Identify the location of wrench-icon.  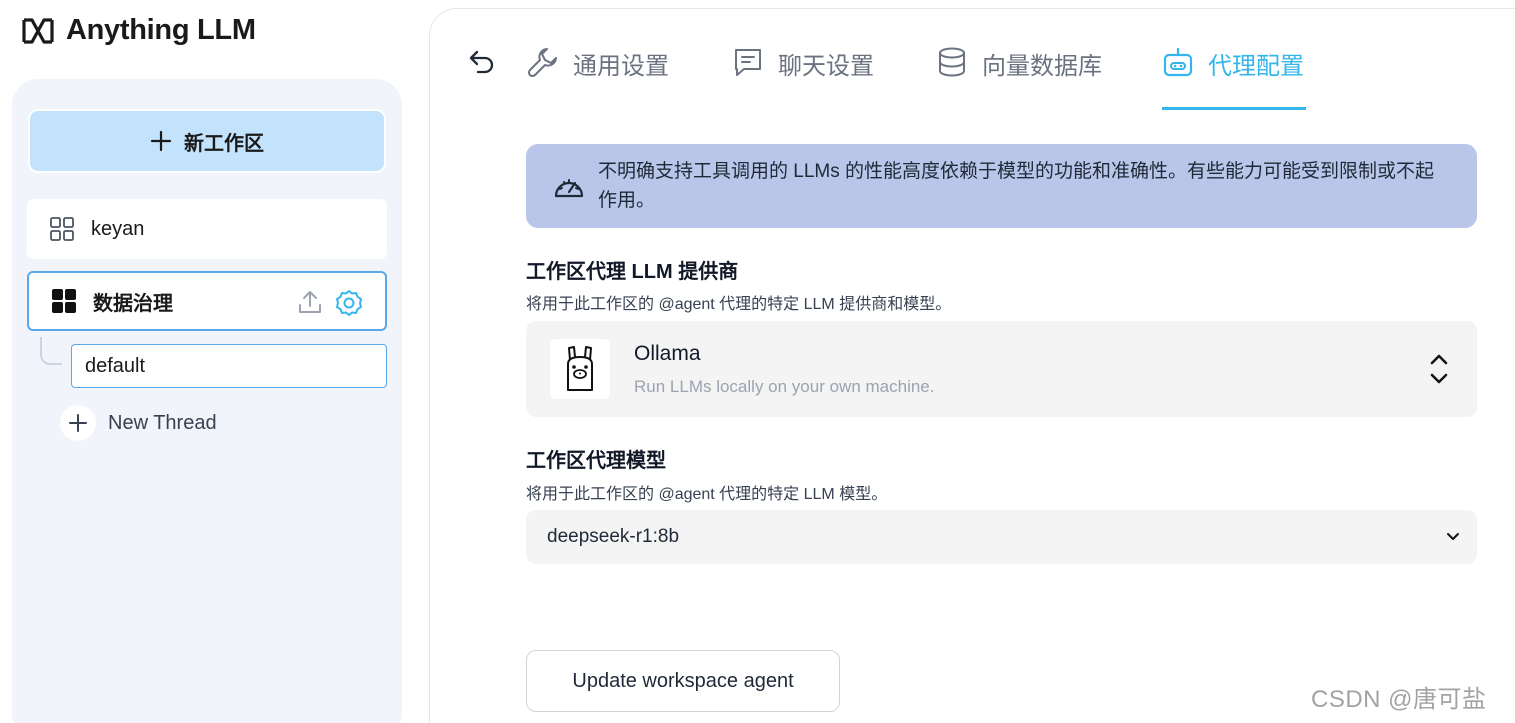
(542, 63).